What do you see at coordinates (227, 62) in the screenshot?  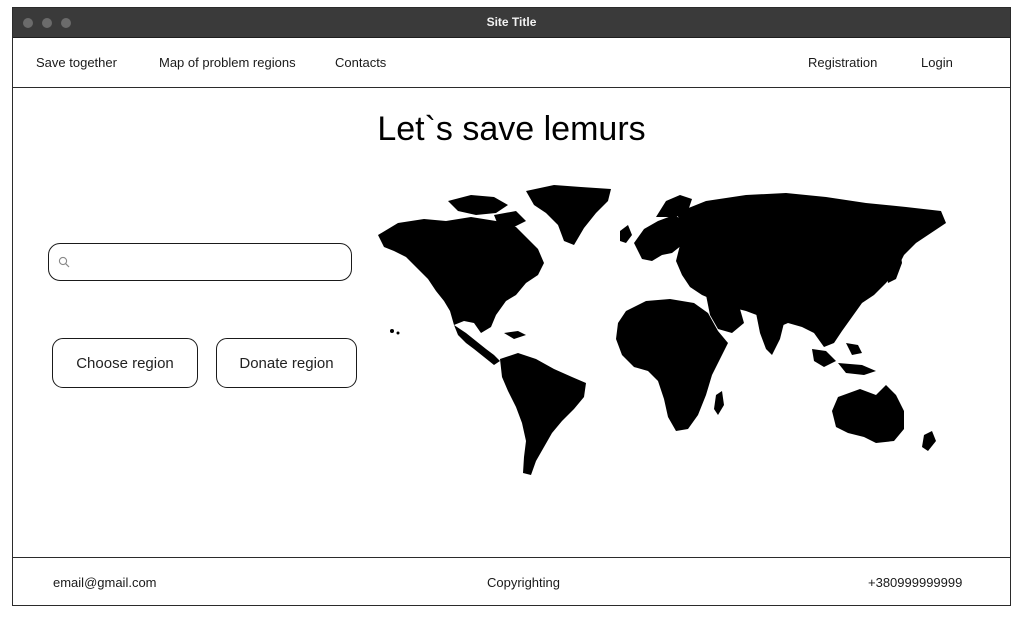 I see `nav-map-of-problem-regions: Map of problem regions` at bounding box center [227, 62].